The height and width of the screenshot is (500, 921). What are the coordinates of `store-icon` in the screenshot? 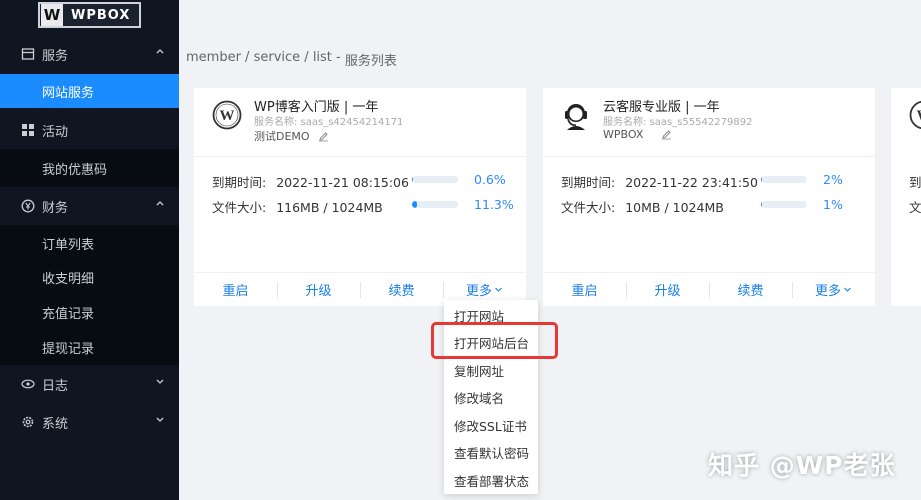 It's located at (28, 54).